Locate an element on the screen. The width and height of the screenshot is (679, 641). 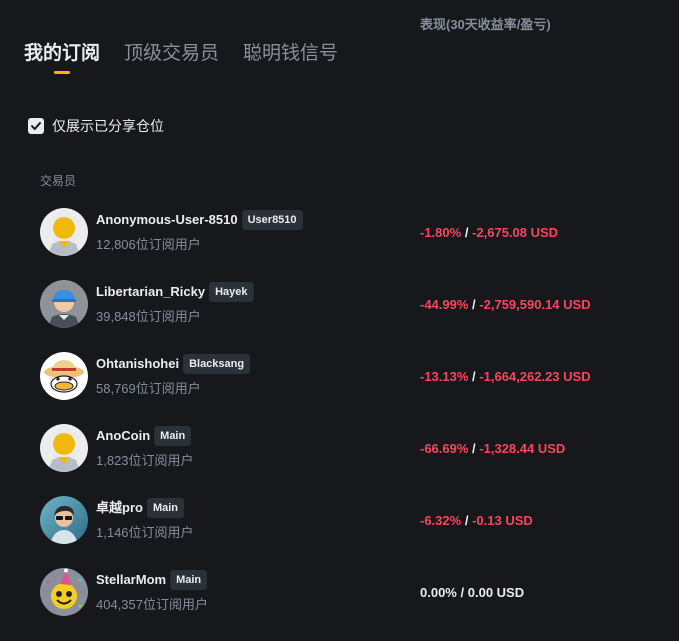
performance-value: -1.80% / -2,675.08 USD is located at coordinates (489, 232).